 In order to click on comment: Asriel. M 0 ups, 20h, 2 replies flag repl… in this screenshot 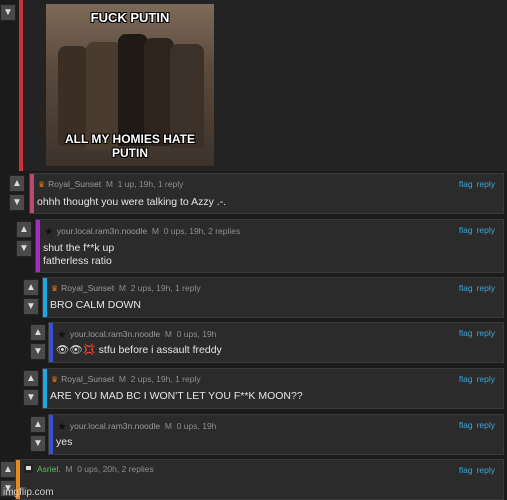, I will do `click(259, 479)`.